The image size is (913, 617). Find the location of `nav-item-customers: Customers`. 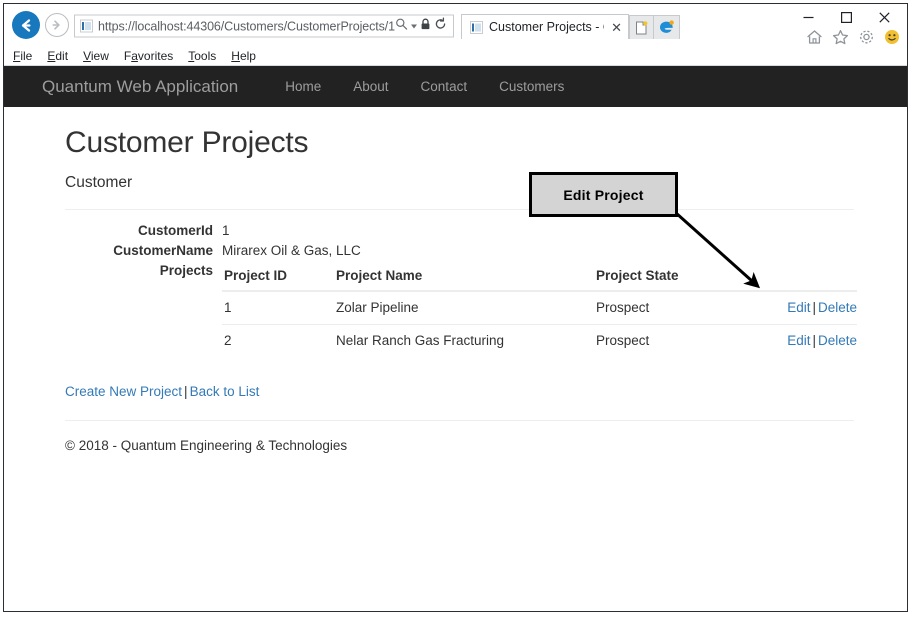

nav-item-customers: Customers is located at coordinates (531, 86).